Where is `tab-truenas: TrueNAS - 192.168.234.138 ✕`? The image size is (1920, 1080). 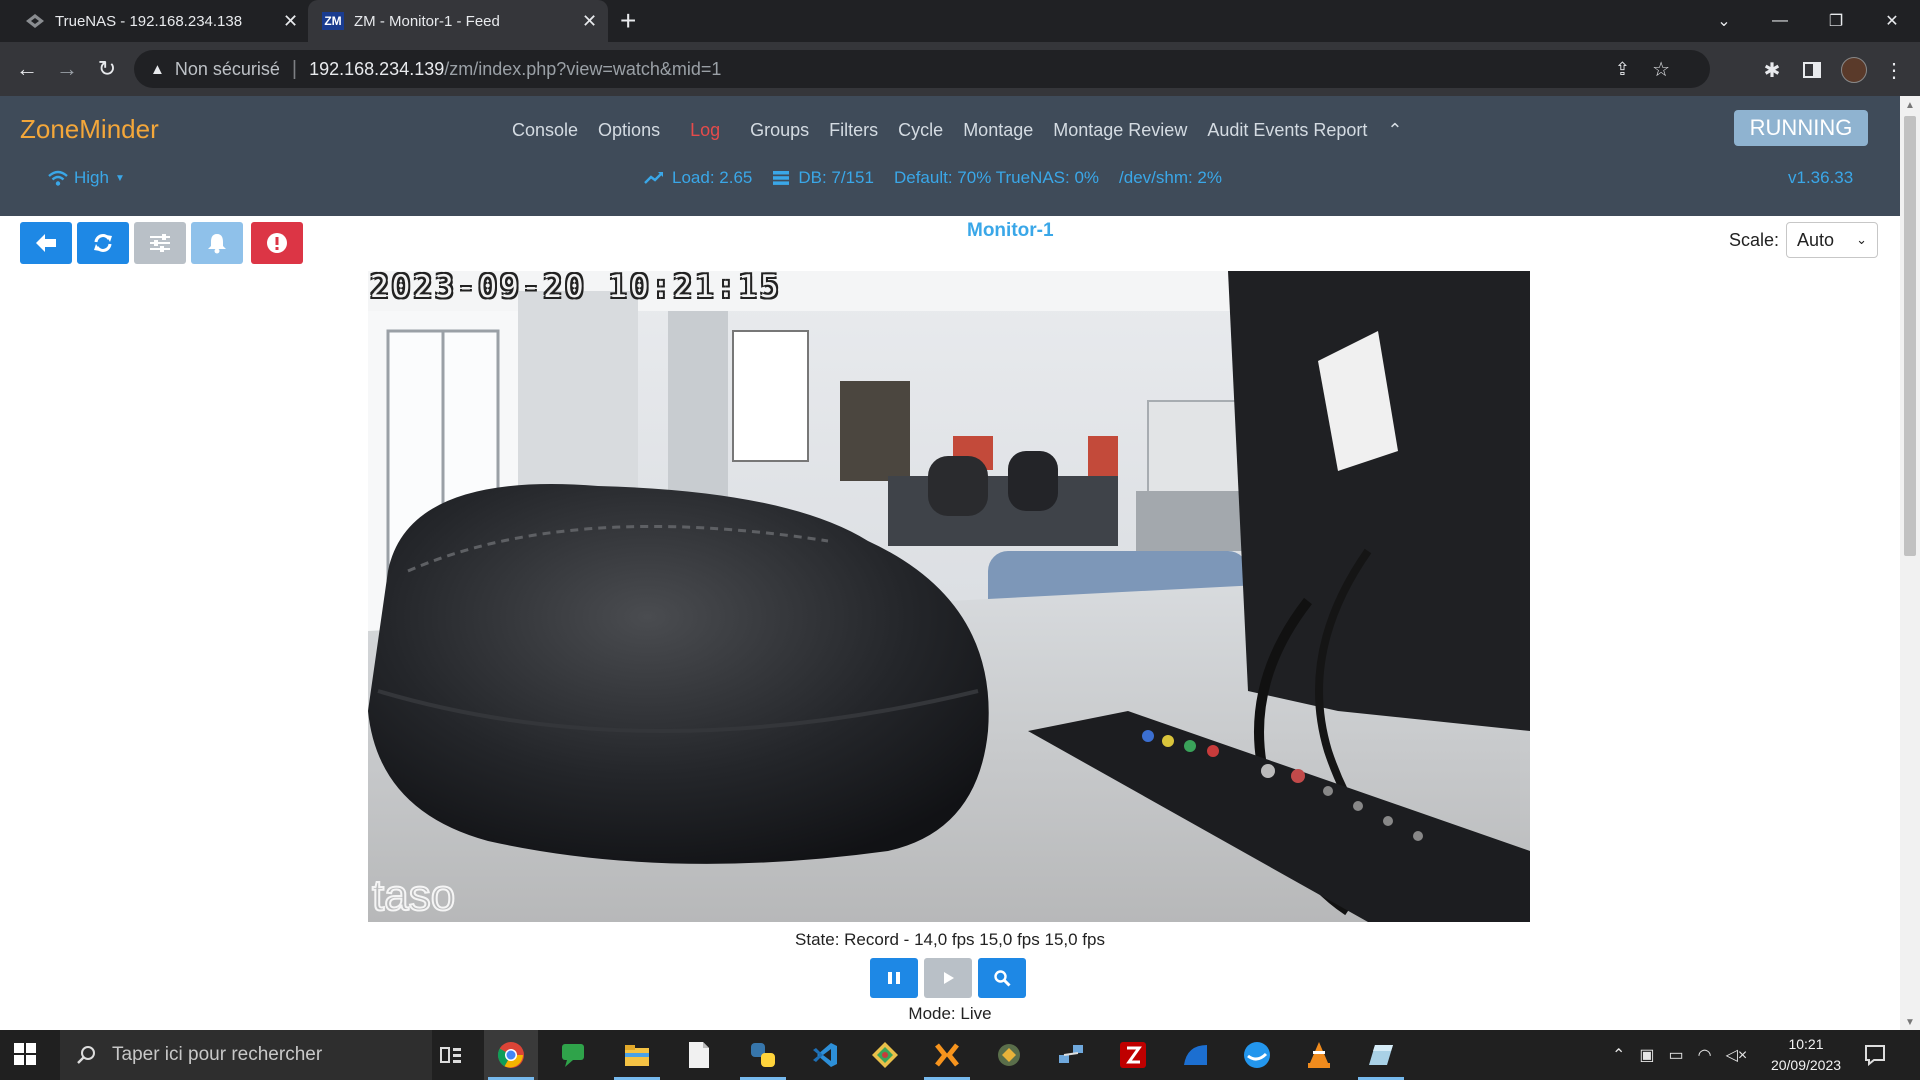 tab-truenas: TrueNAS - 192.168.234.138 ✕ is located at coordinates (152, 21).